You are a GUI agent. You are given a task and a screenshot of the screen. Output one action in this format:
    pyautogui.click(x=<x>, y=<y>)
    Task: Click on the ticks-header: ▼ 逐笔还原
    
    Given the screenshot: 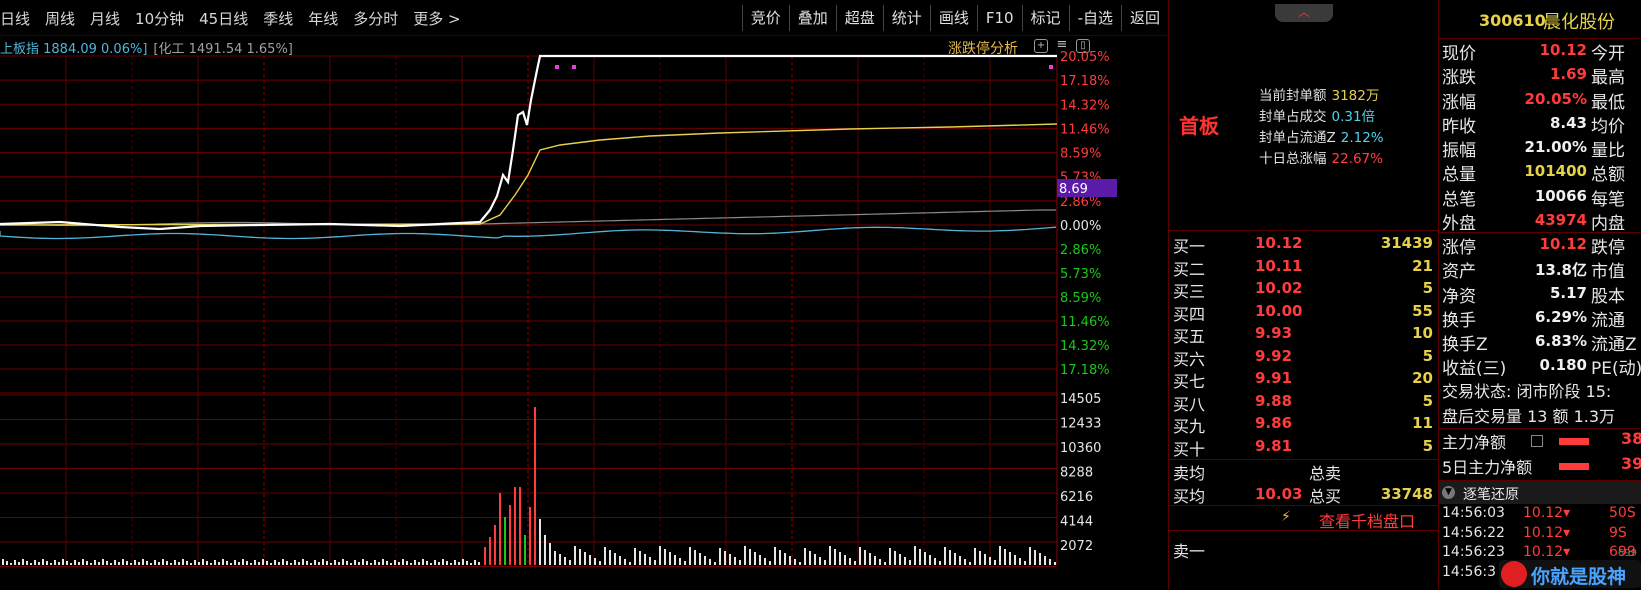 What is the action you would take?
    pyautogui.click(x=1540, y=492)
    